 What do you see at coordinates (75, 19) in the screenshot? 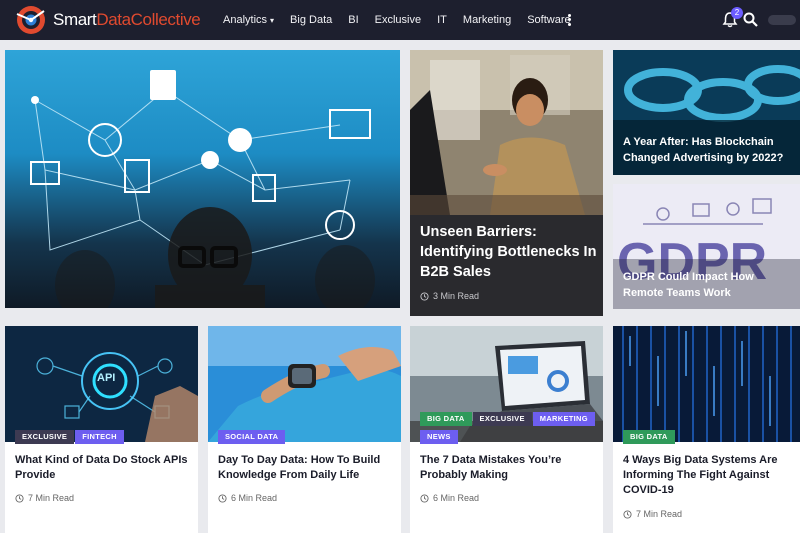
I see `logo-text-smart: Smart` at bounding box center [75, 19].